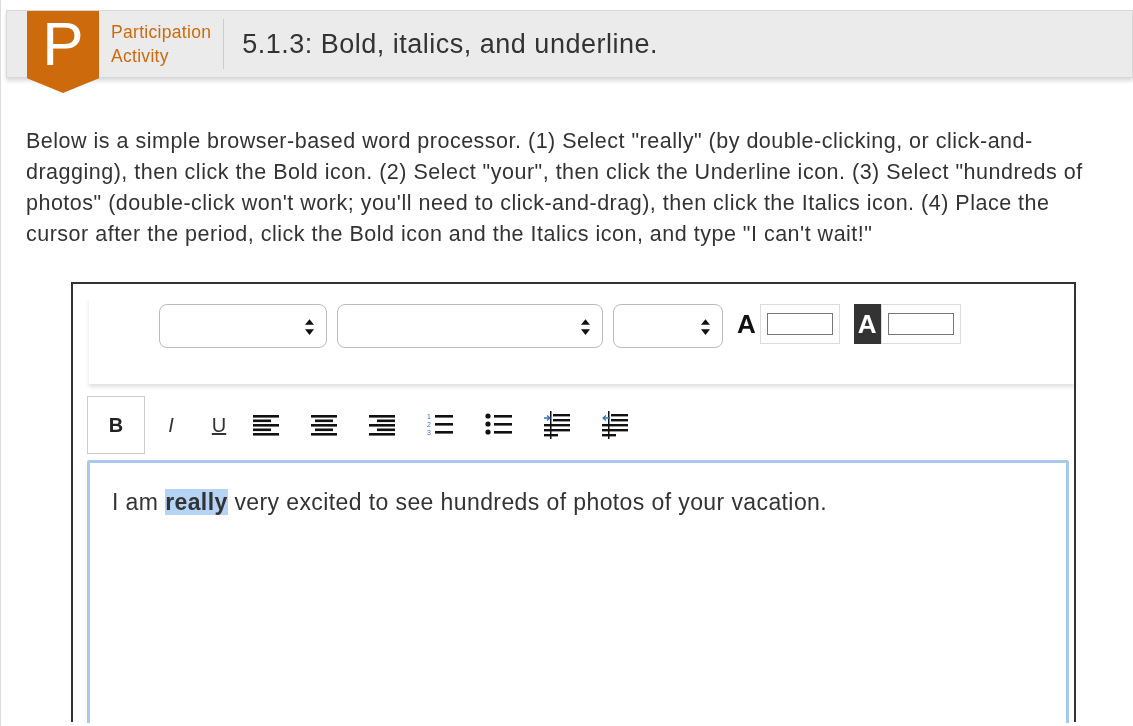 Image resolution: width=1133 pixels, height=726 pixels. Describe the element at coordinates (449, 44) in the screenshot. I see `activity-title: 5.1.3: Bold, italics, and underline.` at that location.